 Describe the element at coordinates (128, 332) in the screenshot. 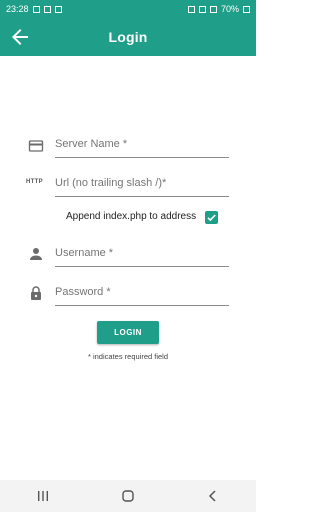

I see `login-button: LOGIN` at that location.